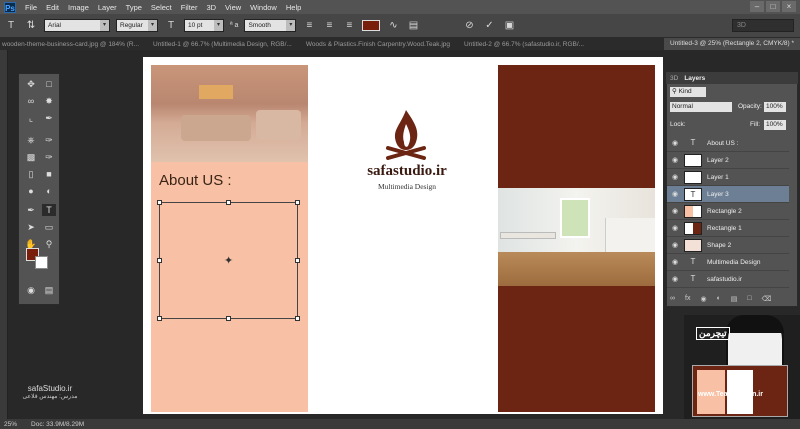 The width and height of the screenshot is (800, 429). Describe the element at coordinates (49, 140) in the screenshot. I see `brush-tool-icon: ✑` at that location.